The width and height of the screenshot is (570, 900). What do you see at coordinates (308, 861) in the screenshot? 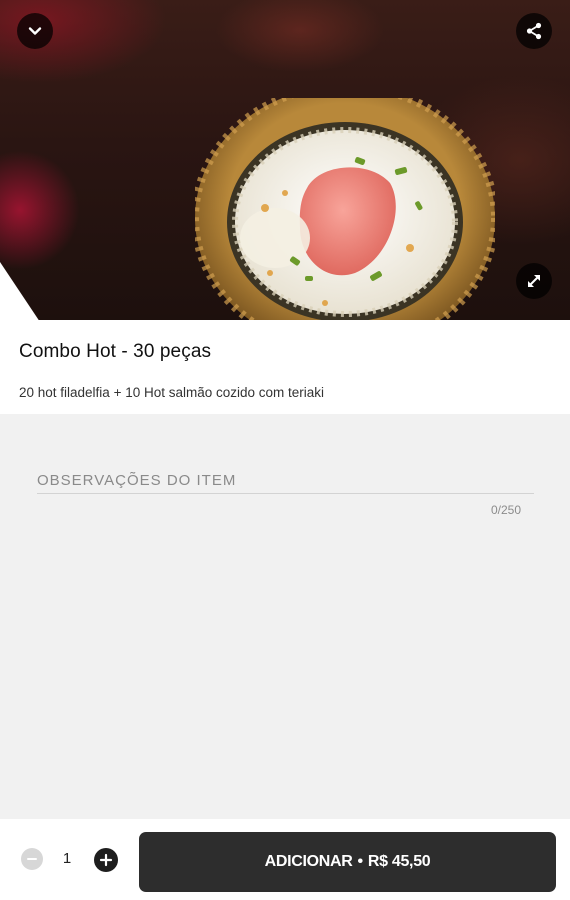
I see `add-button-label: ADICIONAR` at bounding box center [308, 861].